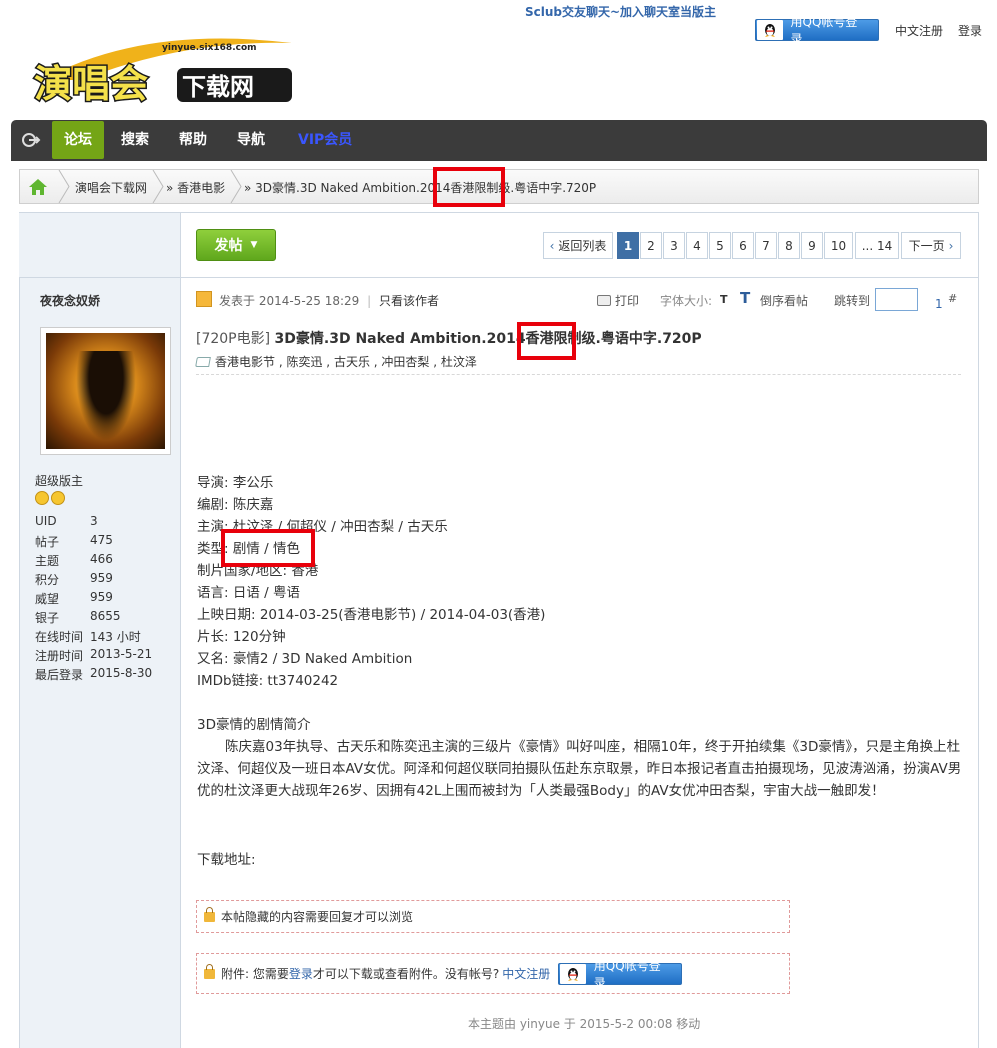  Describe the element at coordinates (919, 30) in the screenshot. I see `register-link: 中文注册` at that location.